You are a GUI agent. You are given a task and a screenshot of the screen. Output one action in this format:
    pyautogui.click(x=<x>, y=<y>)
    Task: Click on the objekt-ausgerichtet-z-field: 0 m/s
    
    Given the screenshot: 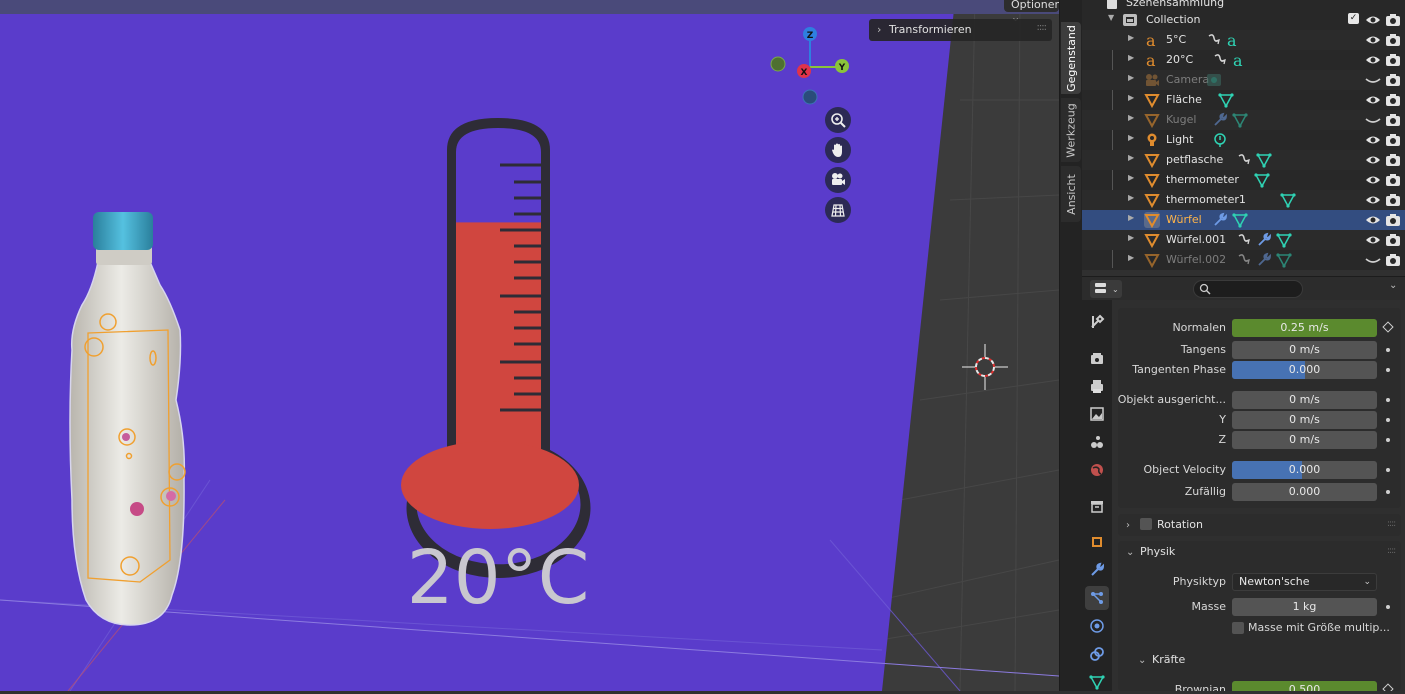 What is the action you would take?
    pyautogui.click(x=1304, y=440)
    